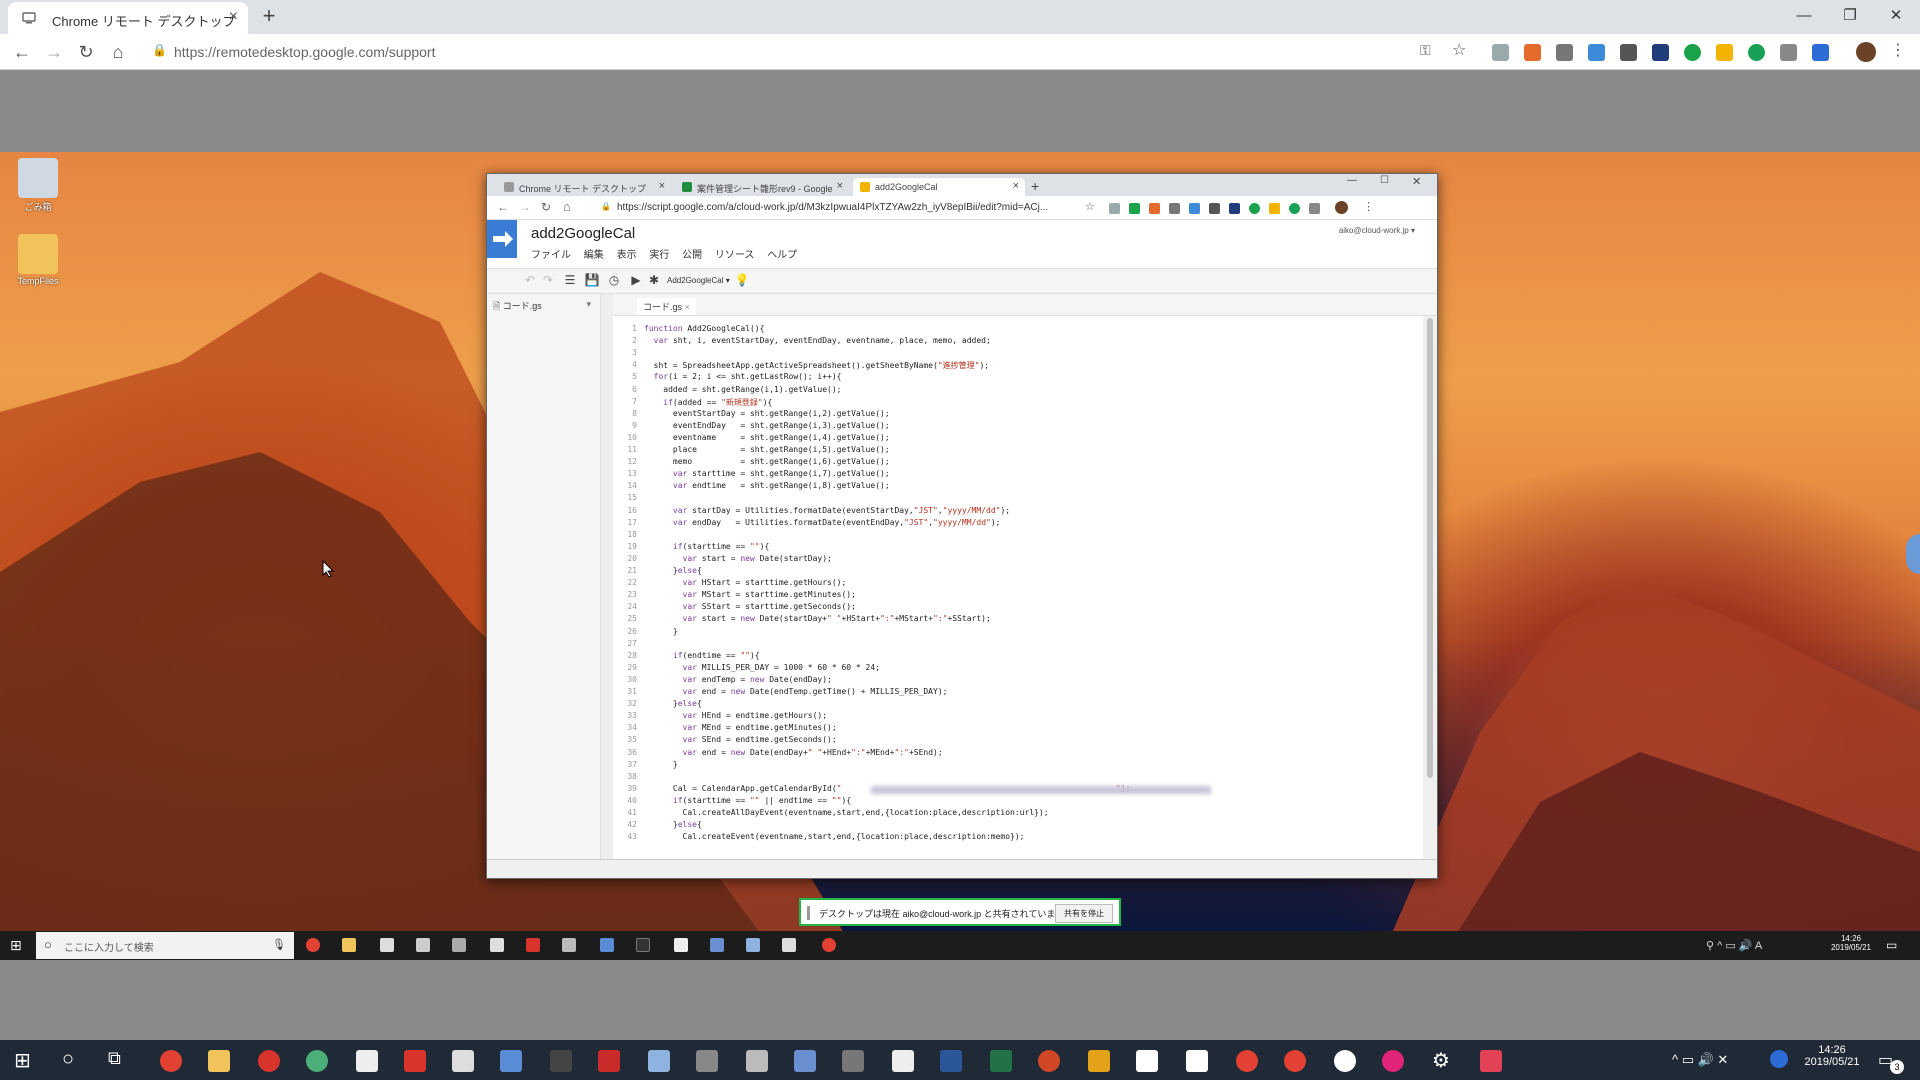 The image size is (1920, 1080). What do you see at coordinates (1851, 943) in the screenshot?
I see `remote-clock: 14:26 2019/05/21` at bounding box center [1851, 943].